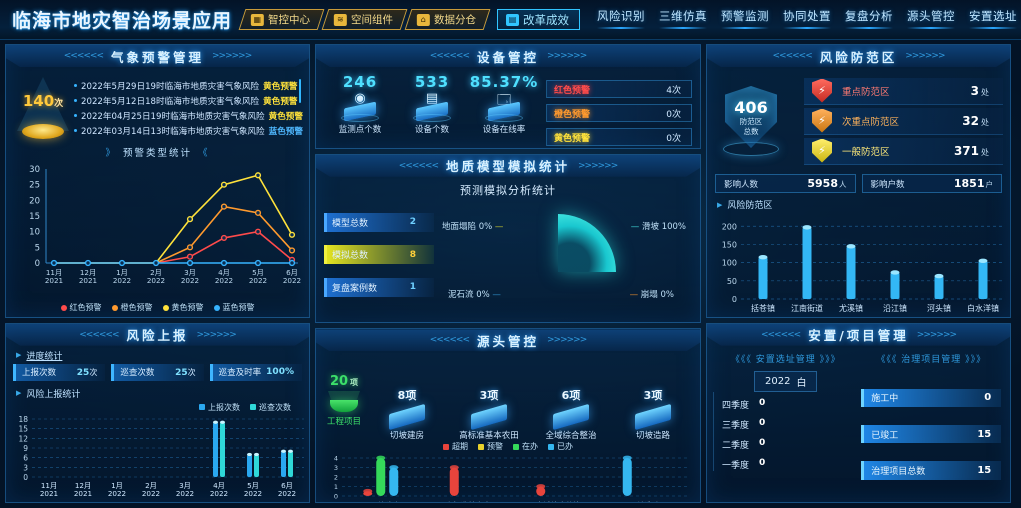 The height and width of the screenshot is (508, 1021). What do you see at coordinates (341, 19) in the screenshot?
I see `layers-icon: ≋` at bounding box center [341, 19].